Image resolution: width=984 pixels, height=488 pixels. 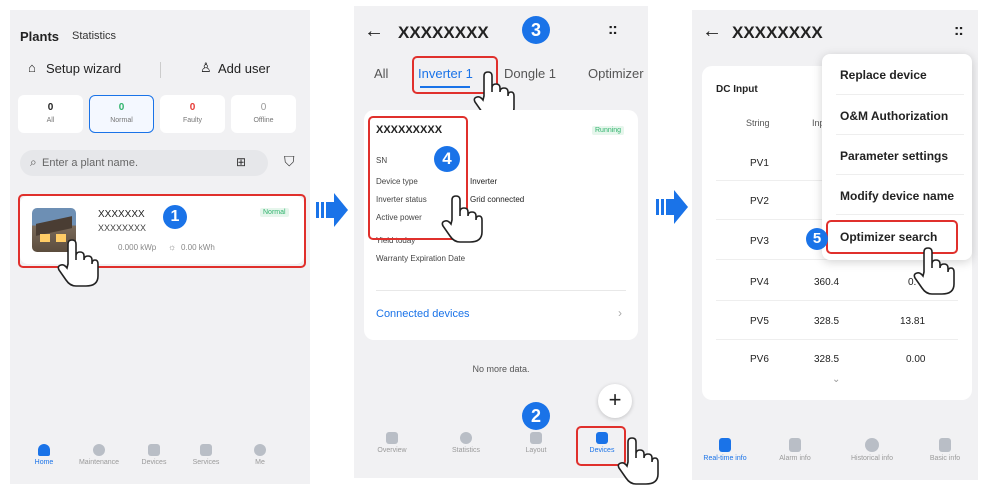 I want to click on filter-label: All, so click(x=50, y=120).